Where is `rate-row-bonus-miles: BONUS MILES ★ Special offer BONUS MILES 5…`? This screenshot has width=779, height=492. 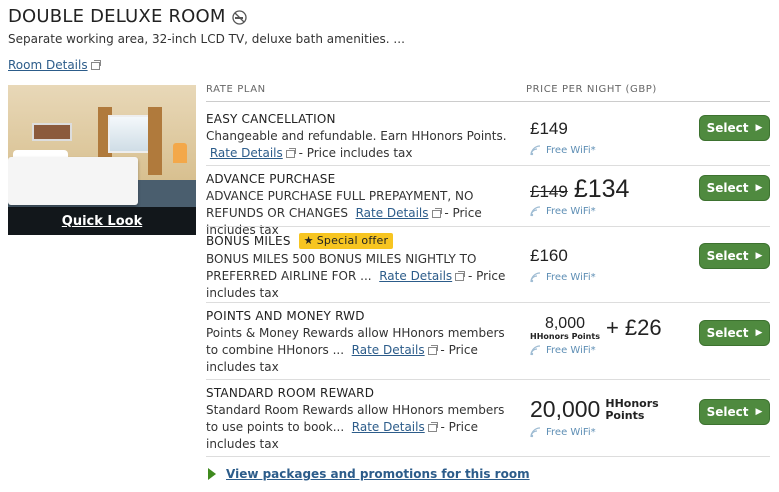
rate-row-bonus-miles: BONUS MILES ★ Special offer BONUS MILES 5… is located at coordinates (488, 267).